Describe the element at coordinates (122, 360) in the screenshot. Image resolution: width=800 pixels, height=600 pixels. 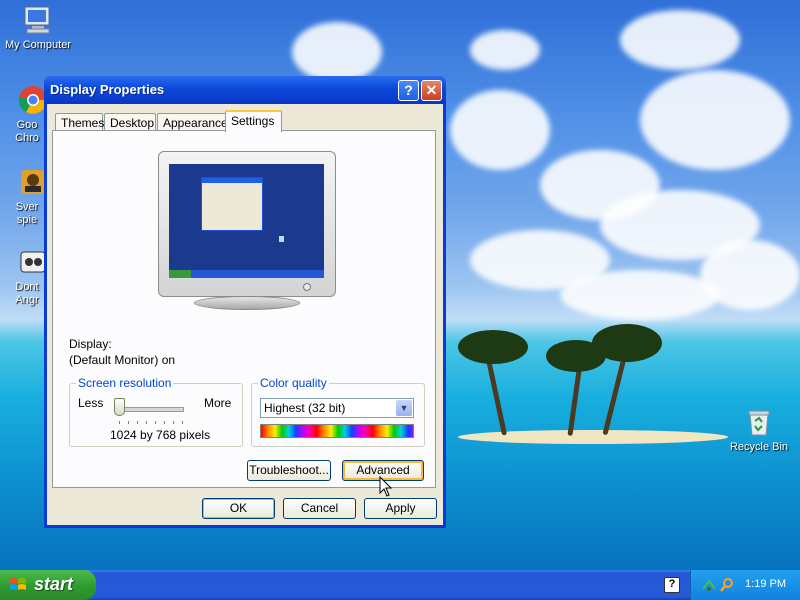
I see `display-value: (Default Monitor) on` at that location.